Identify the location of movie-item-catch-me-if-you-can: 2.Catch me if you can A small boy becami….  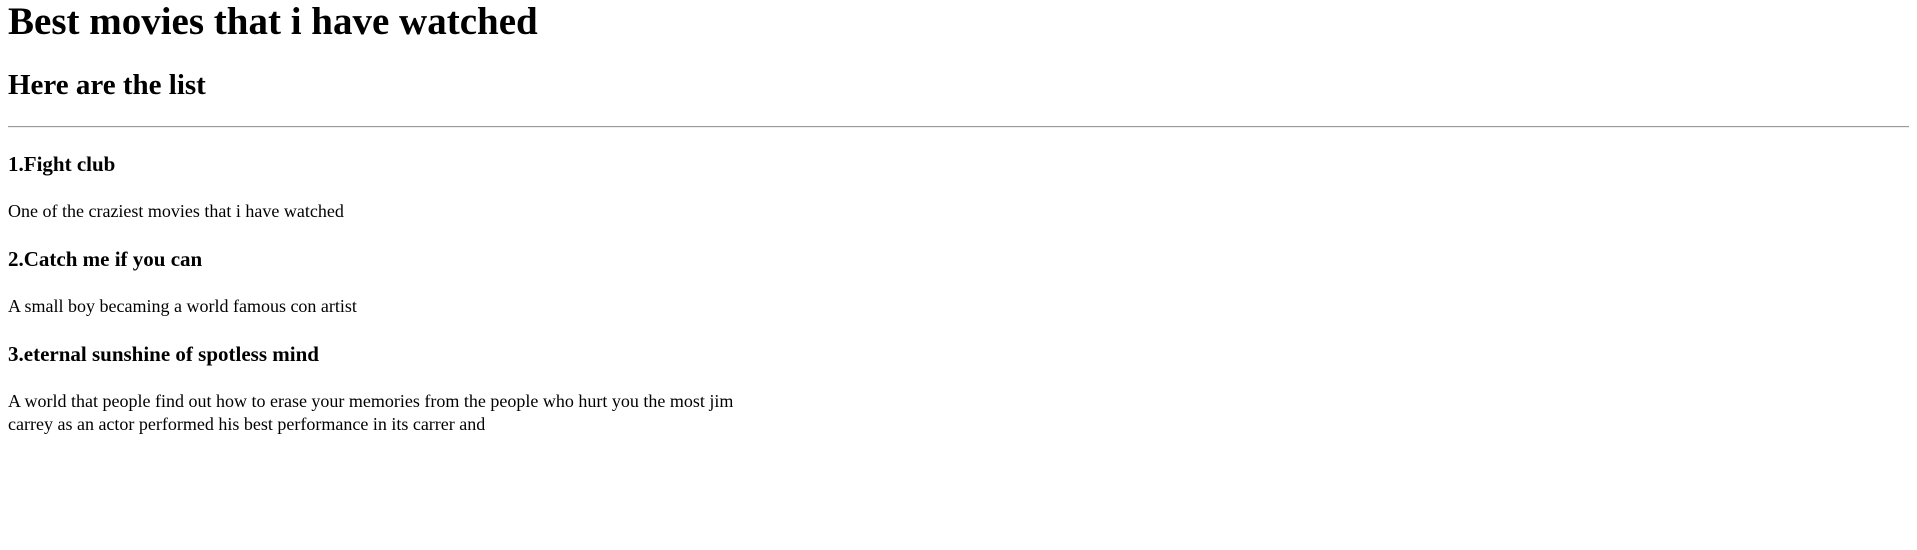
(958, 282).